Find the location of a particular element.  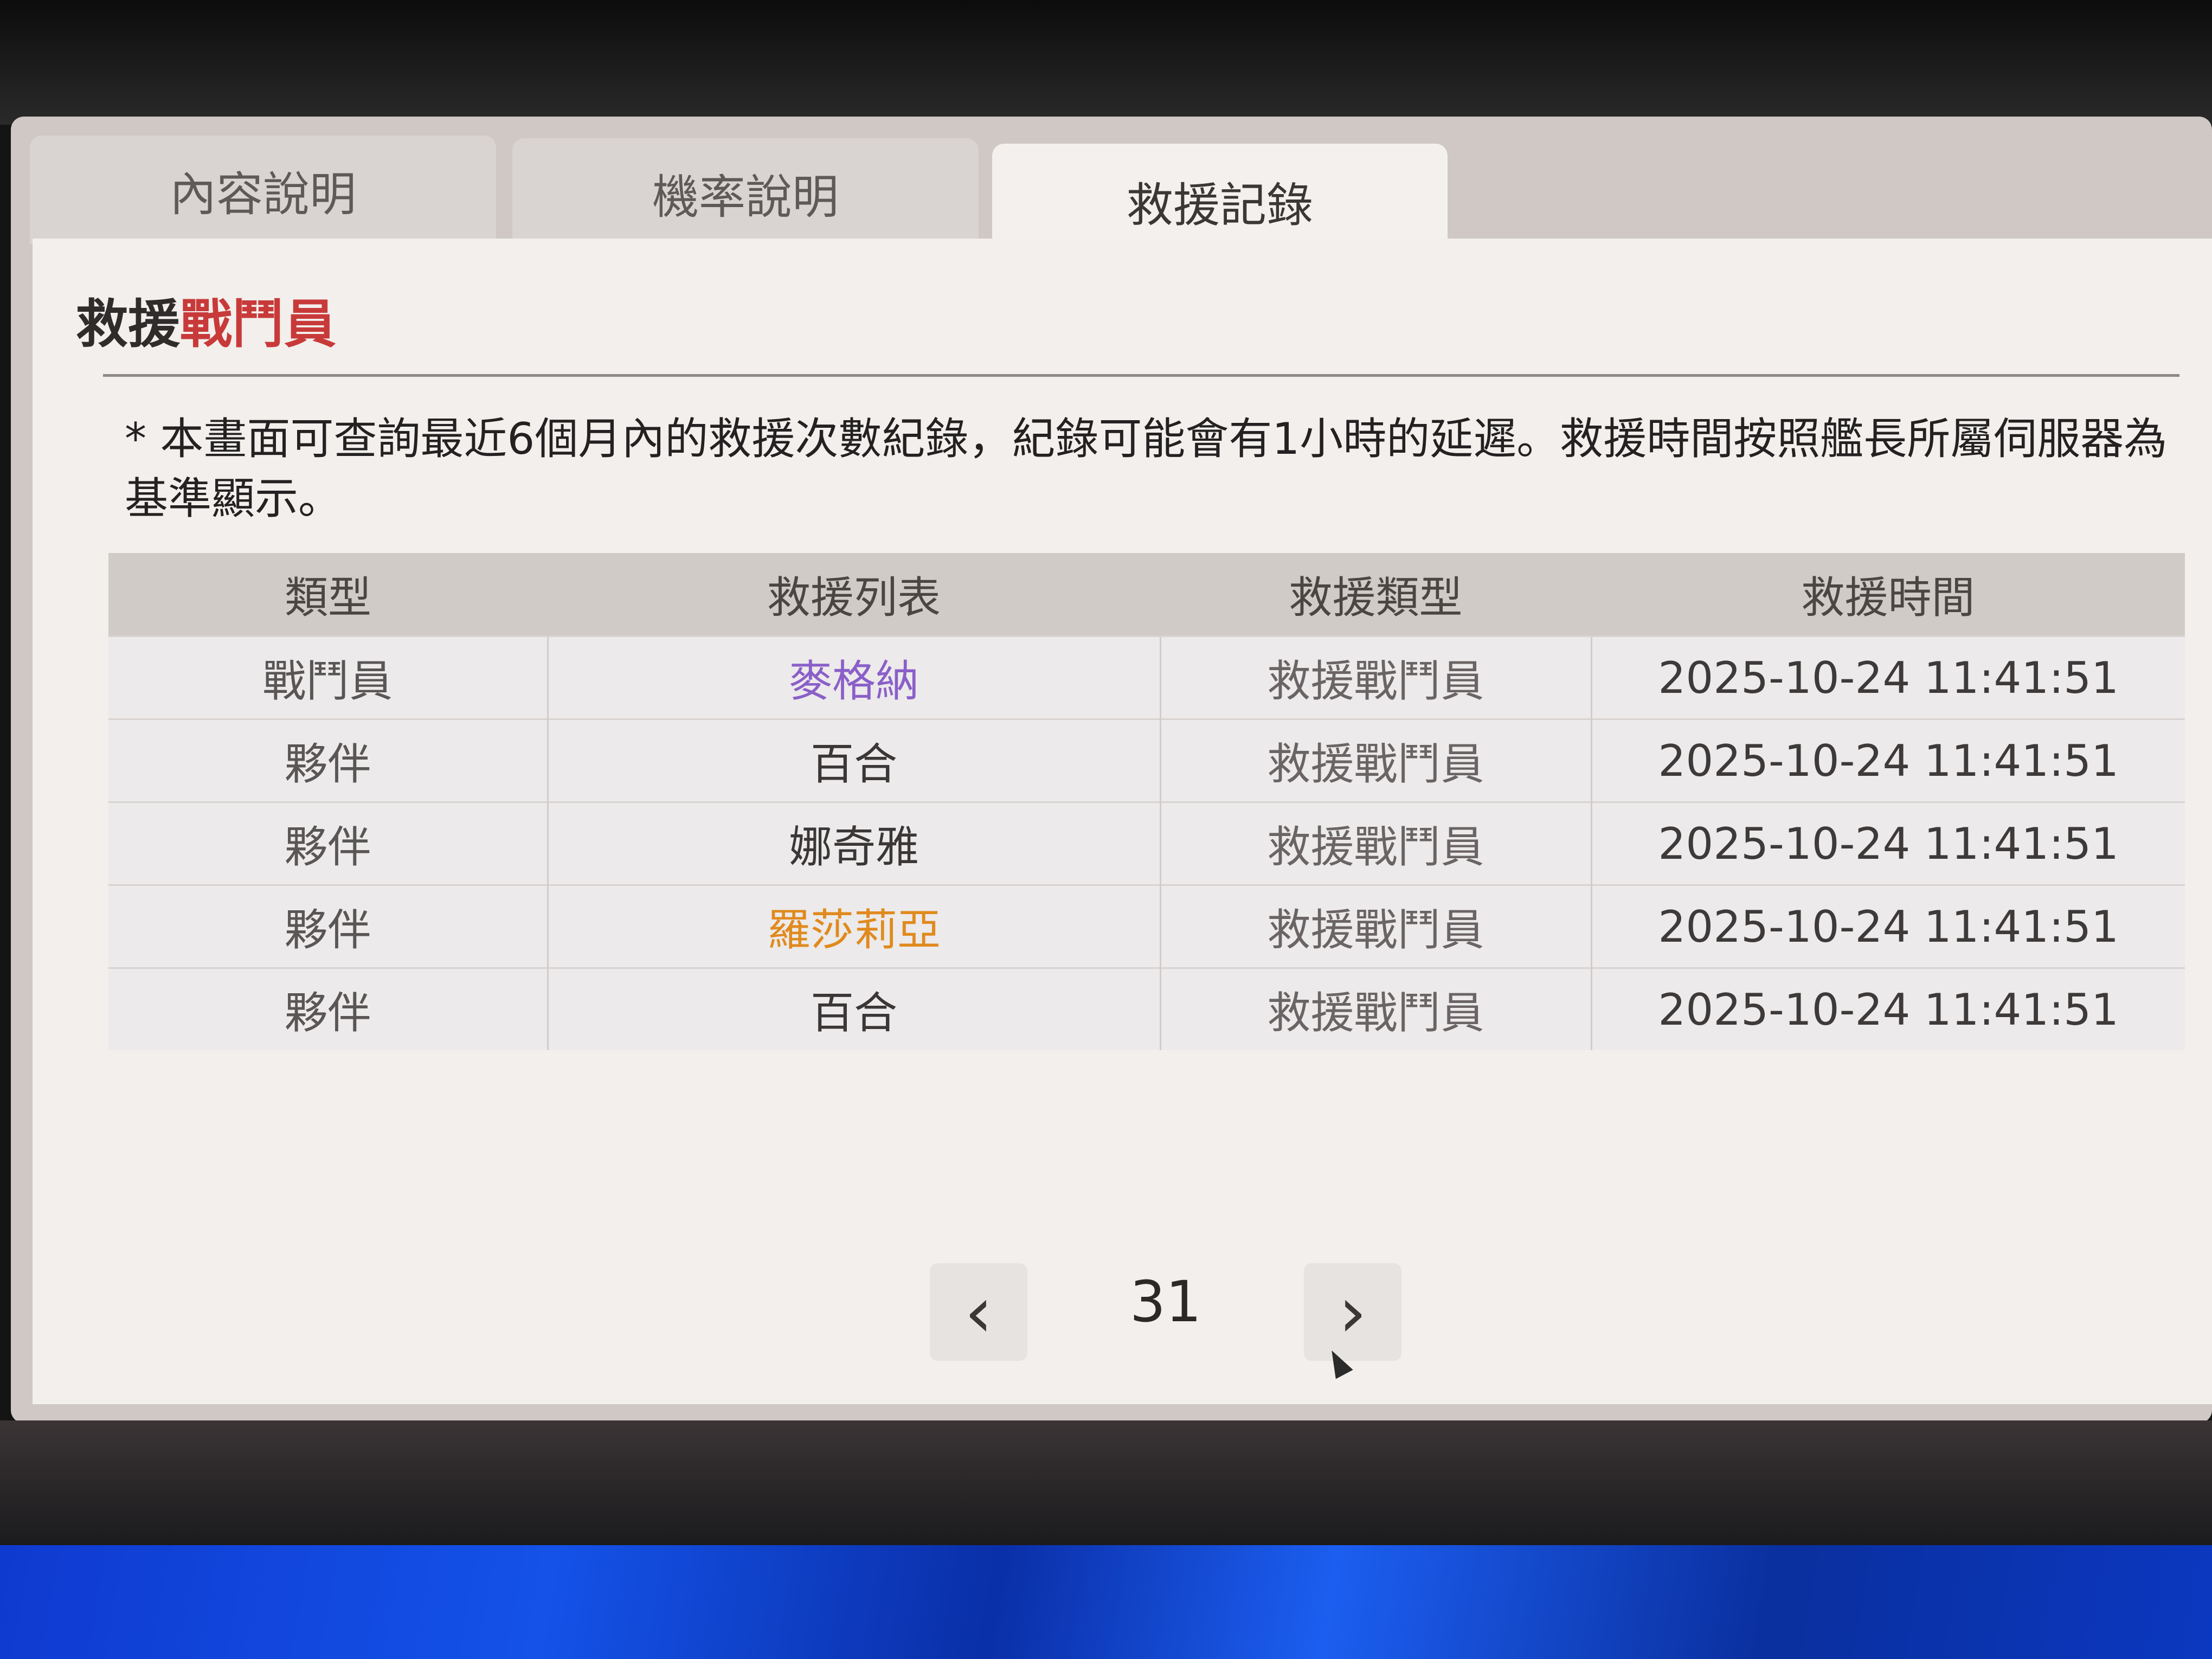

table-row: 夥伴 娜奇雅 救援戰鬥員 2025-10-24 11:41:51 is located at coordinates (1146, 843).